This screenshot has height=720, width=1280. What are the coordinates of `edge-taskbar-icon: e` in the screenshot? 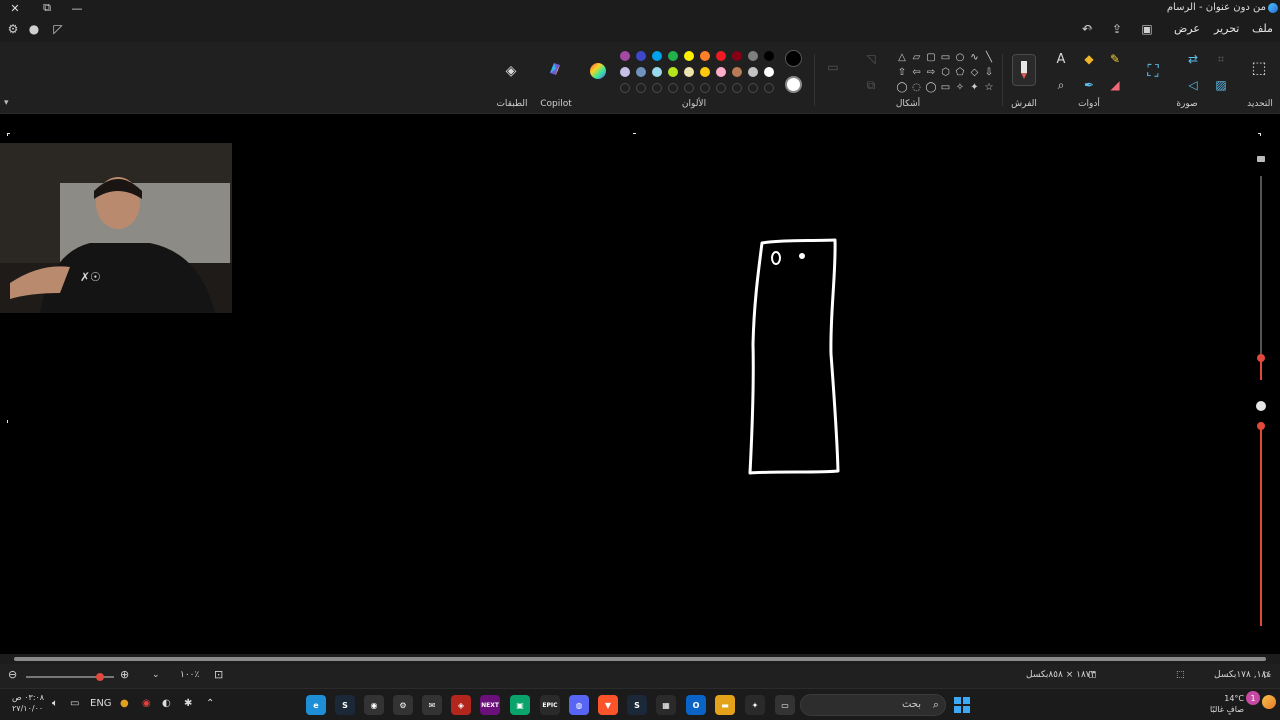 It's located at (316, 705).